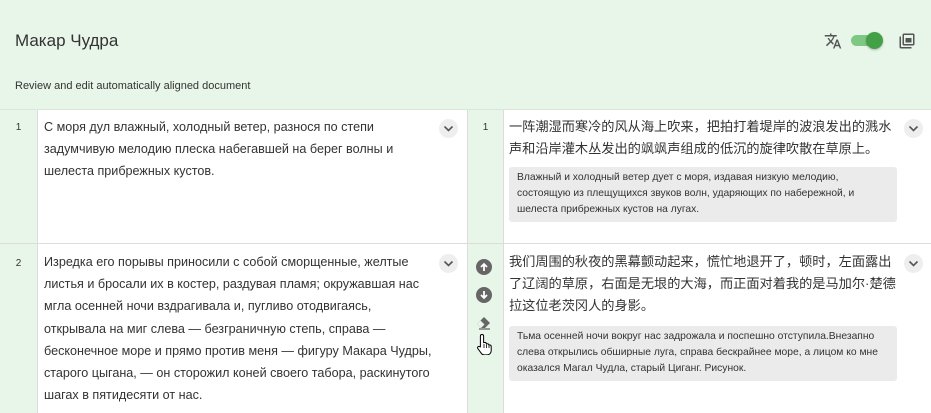 This screenshot has height=413, width=931. I want to click on hand-pointer-cursor, so click(484, 344).